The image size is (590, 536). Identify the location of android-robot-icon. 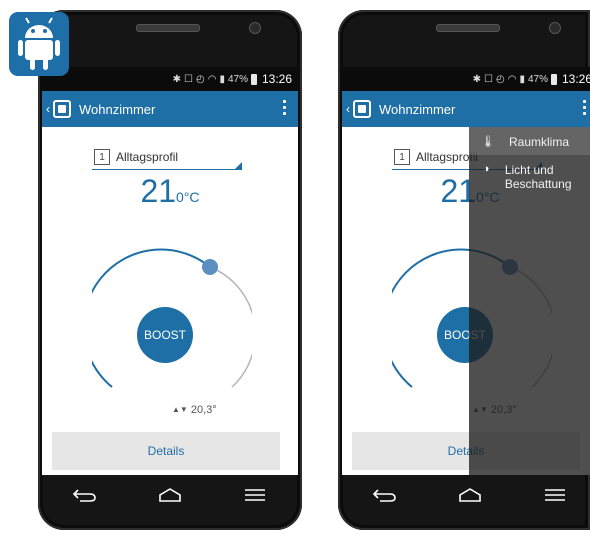
(39, 43).